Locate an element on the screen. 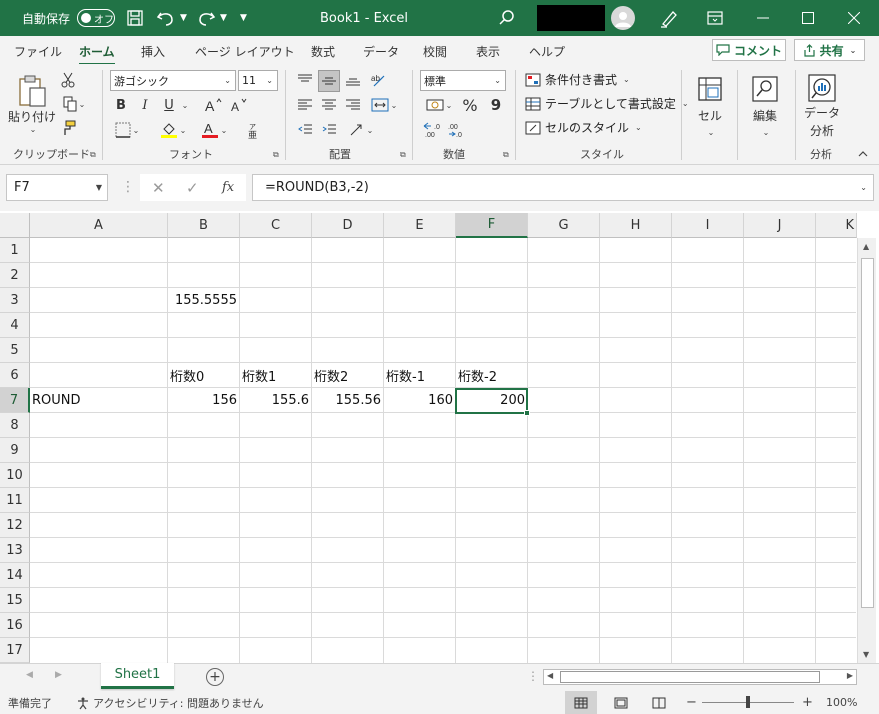 The image size is (879, 714). cancel-icon: ✕ is located at coordinates (158, 188).